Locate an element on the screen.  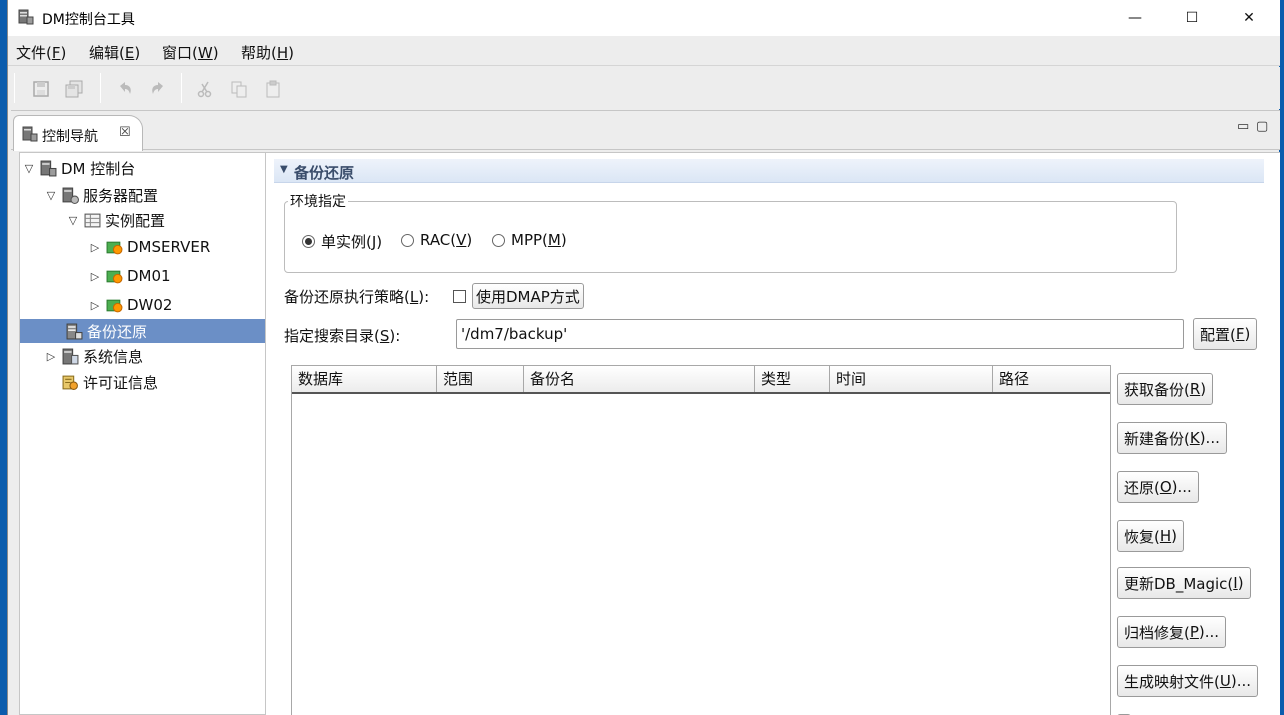
dmap-checkbox is located at coordinates (459, 296).